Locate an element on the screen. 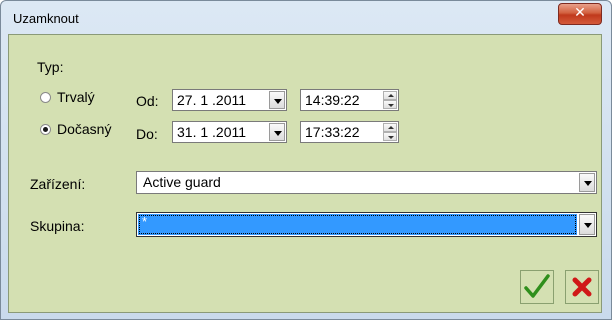  cancel-button is located at coordinates (582, 287).